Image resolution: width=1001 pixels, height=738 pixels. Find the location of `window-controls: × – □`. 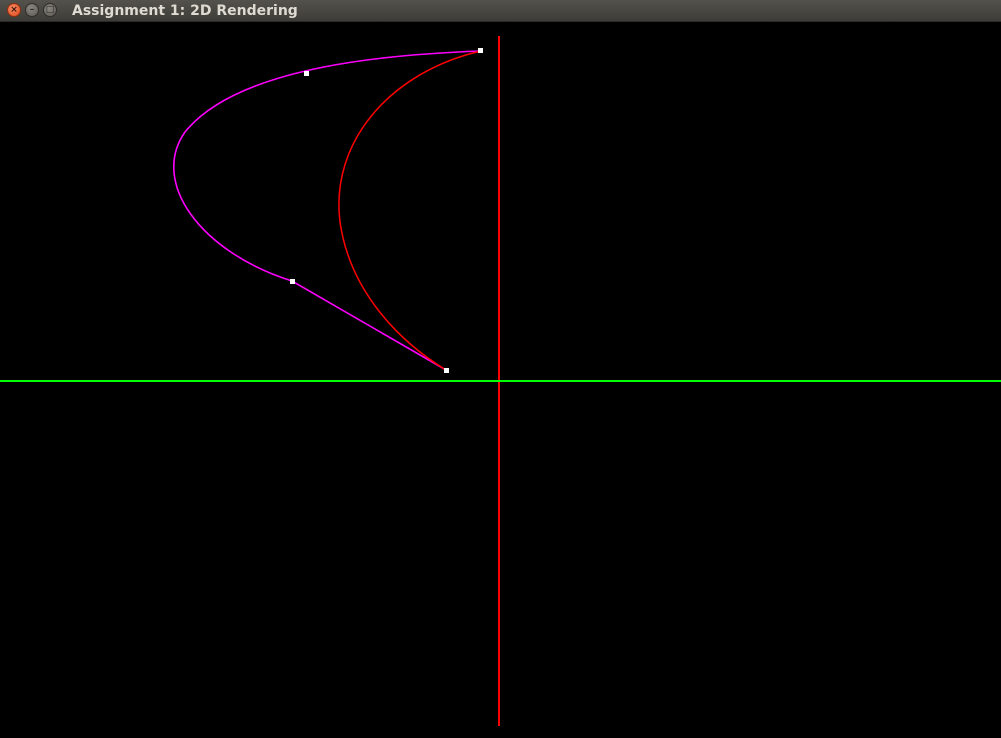

window-controls: × – □ is located at coordinates (32, 11).